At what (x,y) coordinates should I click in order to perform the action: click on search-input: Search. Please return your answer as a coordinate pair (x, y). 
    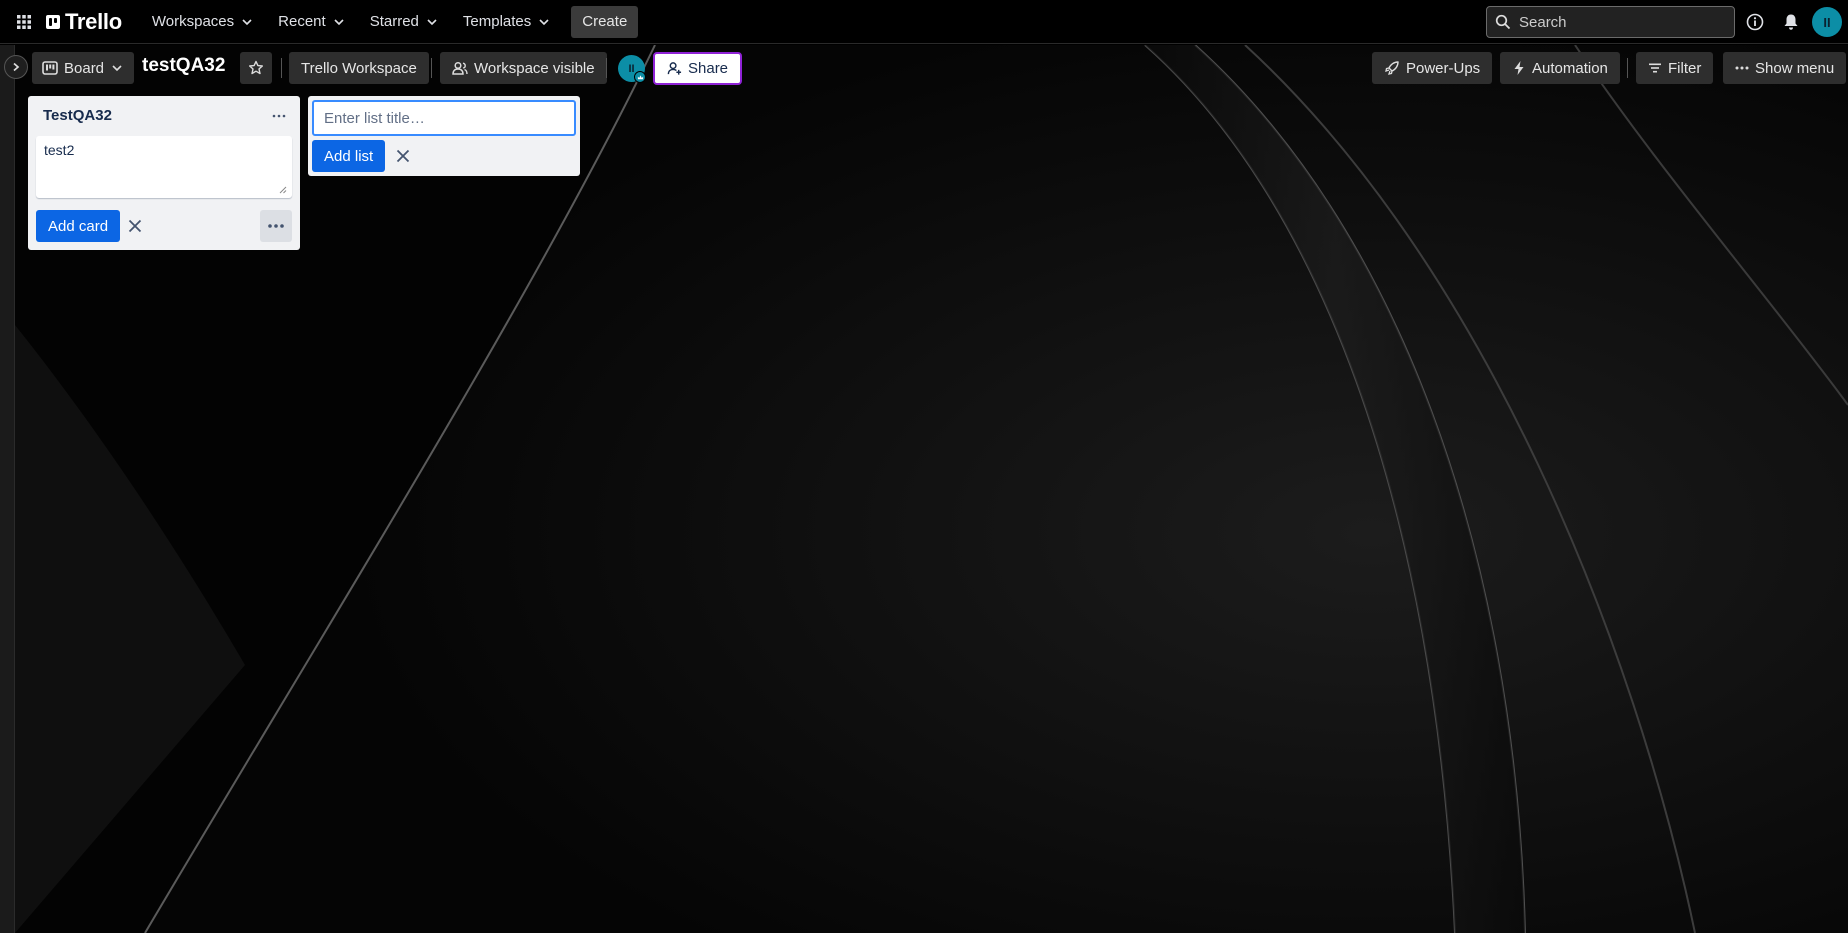
    Looking at the image, I should click on (1610, 22).